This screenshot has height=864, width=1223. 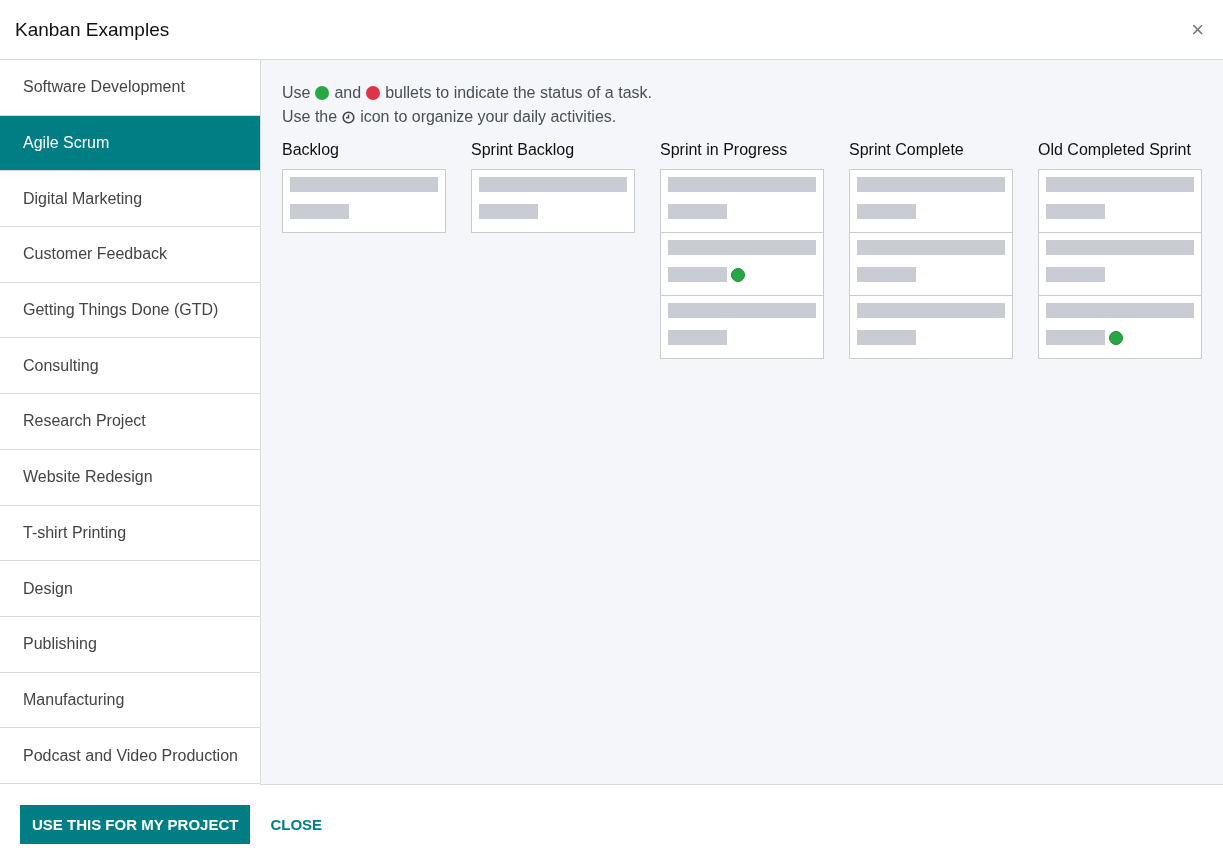 I want to click on sidebar-item: Research Project, so click(x=130, y=422).